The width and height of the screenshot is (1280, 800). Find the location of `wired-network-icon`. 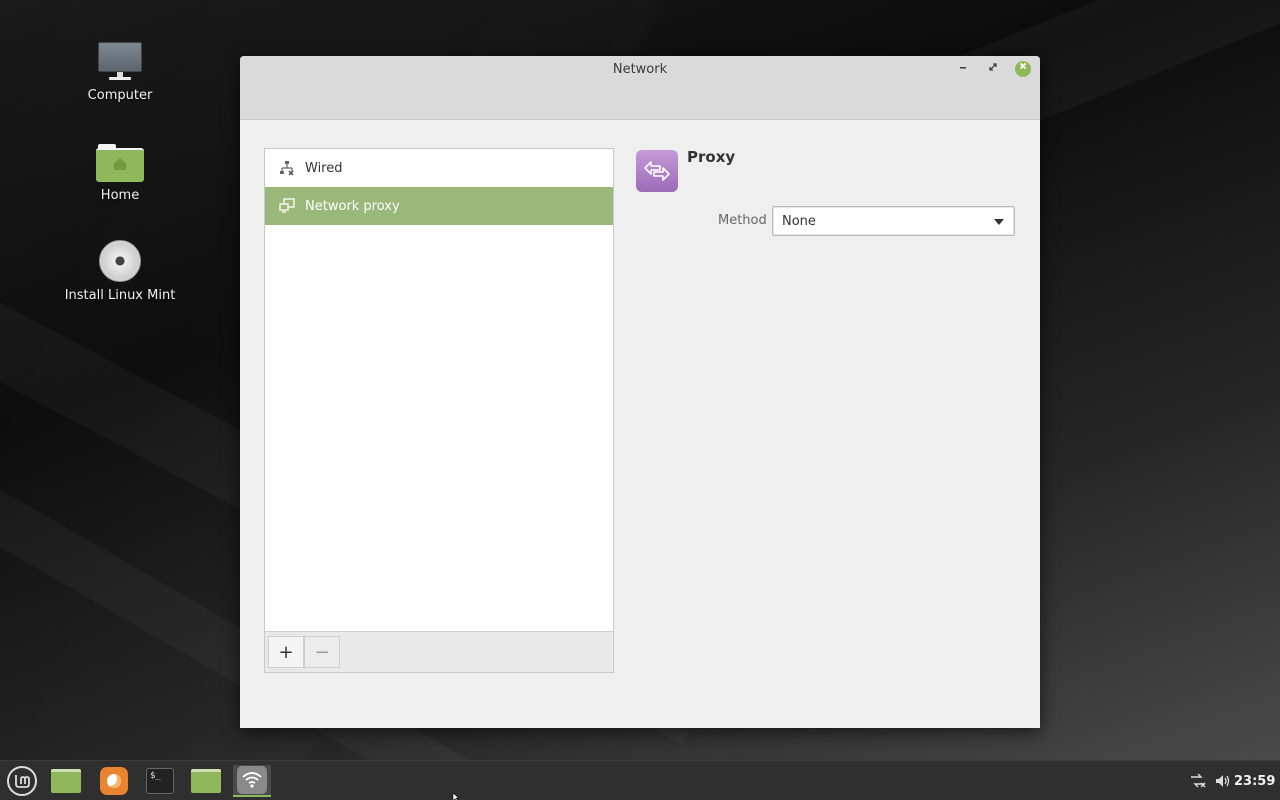

wired-network-icon is located at coordinates (287, 168).